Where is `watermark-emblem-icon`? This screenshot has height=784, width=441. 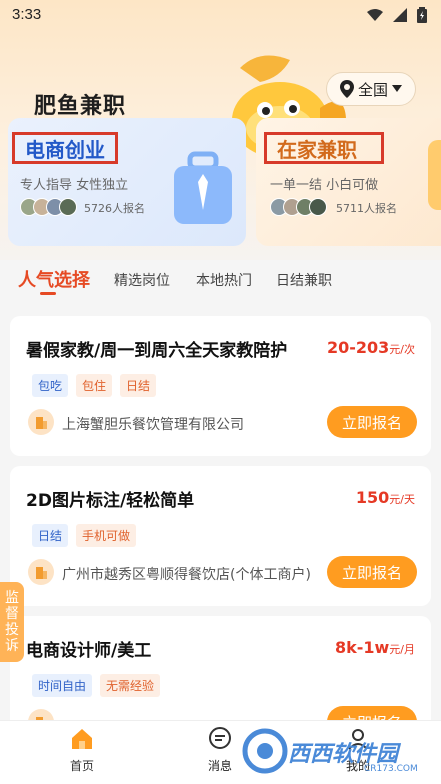 watermark-emblem-icon is located at coordinates (265, 751).